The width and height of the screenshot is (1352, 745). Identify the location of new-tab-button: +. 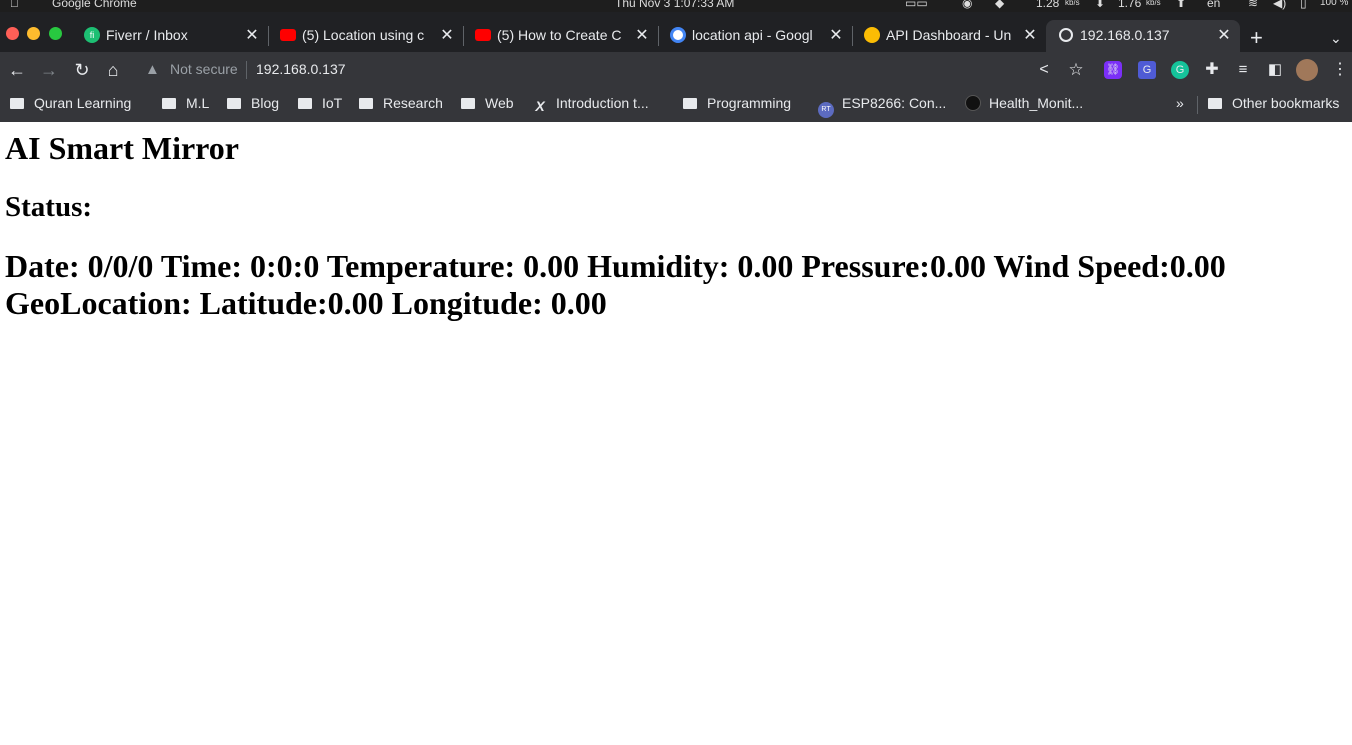
(1256, 38).